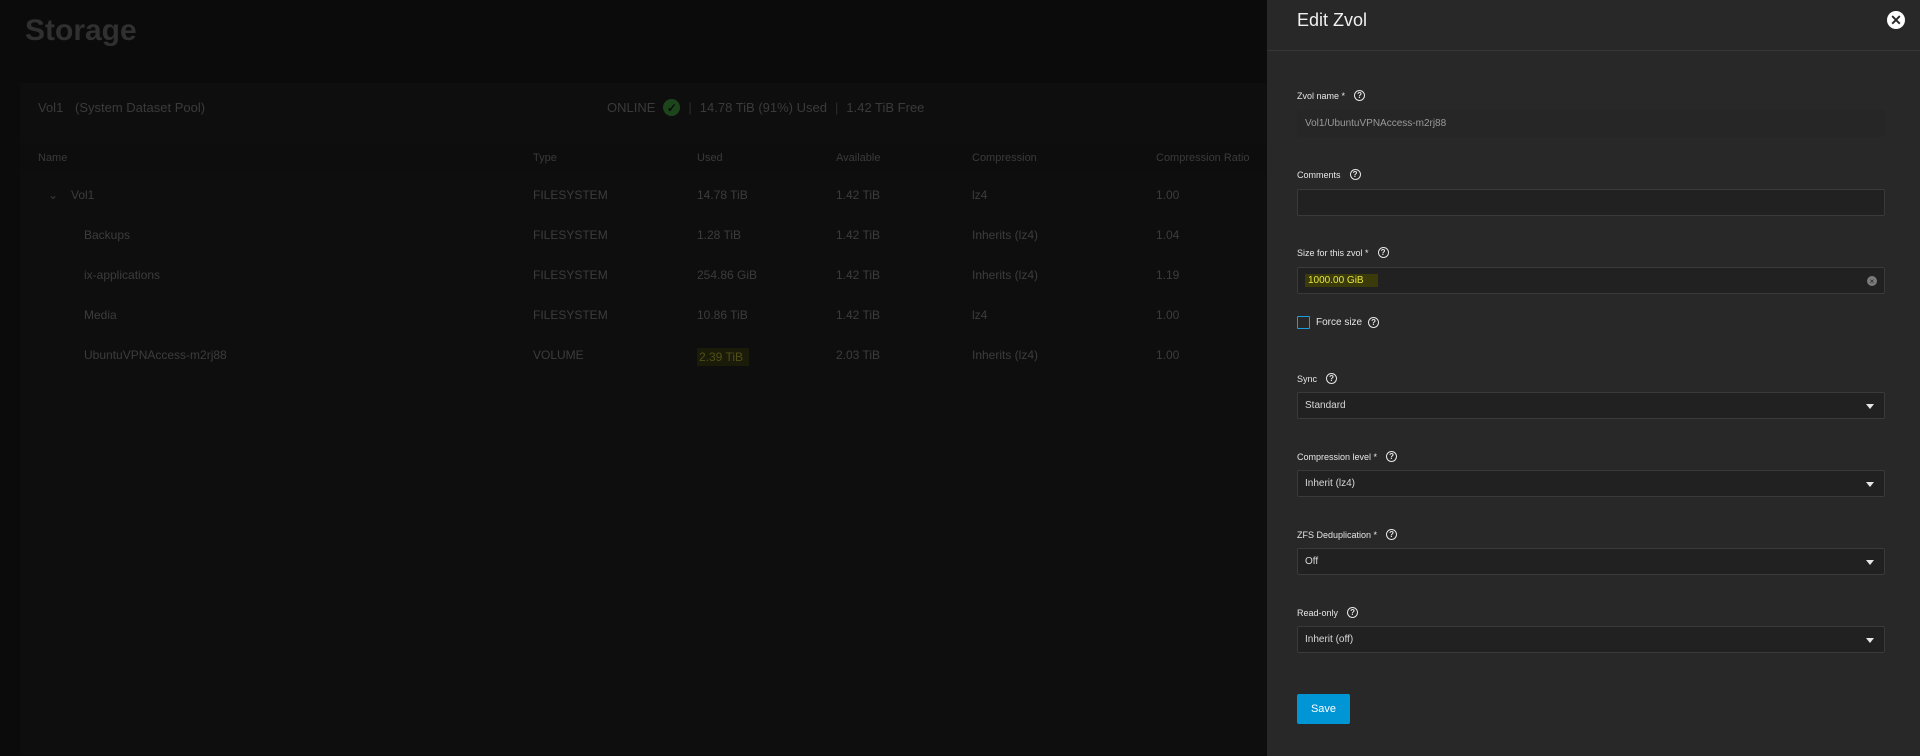  What do you see at coordinates (1307, 378) in the screenshot?
I see `sync-label-text: Sync` at bounding box center [1307, 378].